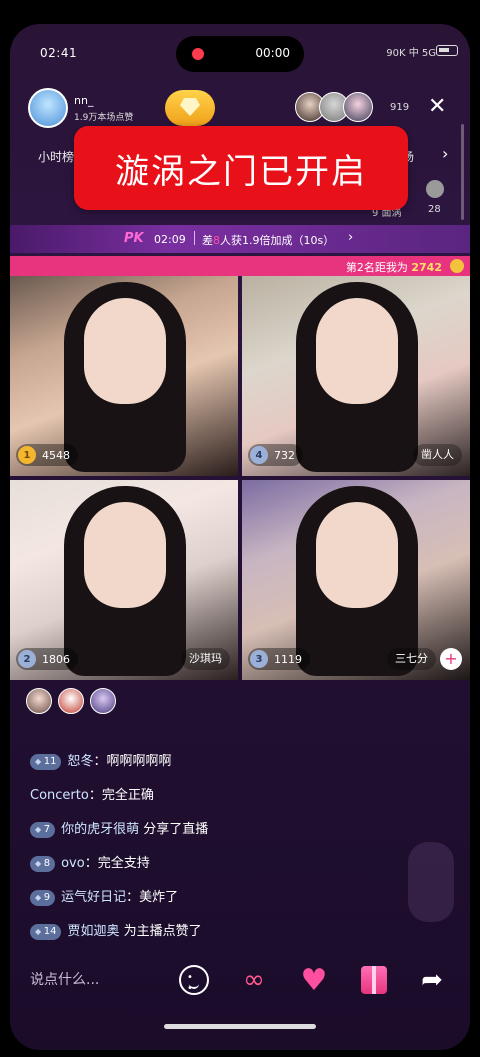  I want to click on smile-icon, so click(194, 980).